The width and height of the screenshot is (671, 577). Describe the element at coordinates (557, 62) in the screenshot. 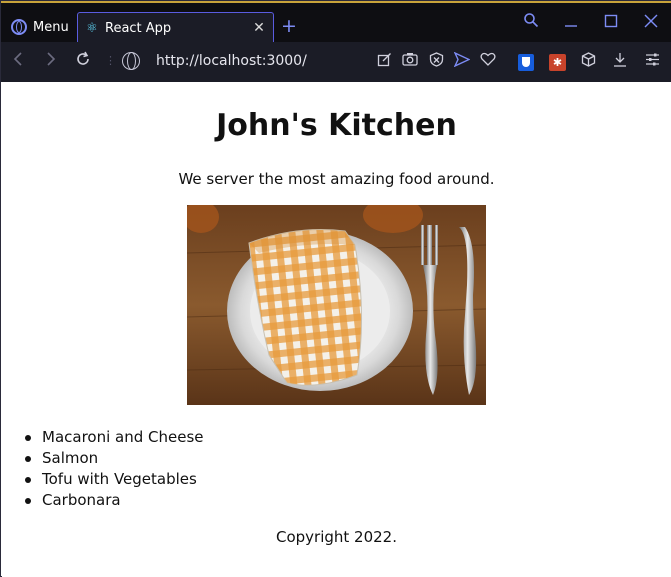

I see `extension-icon: ✱` at that location.